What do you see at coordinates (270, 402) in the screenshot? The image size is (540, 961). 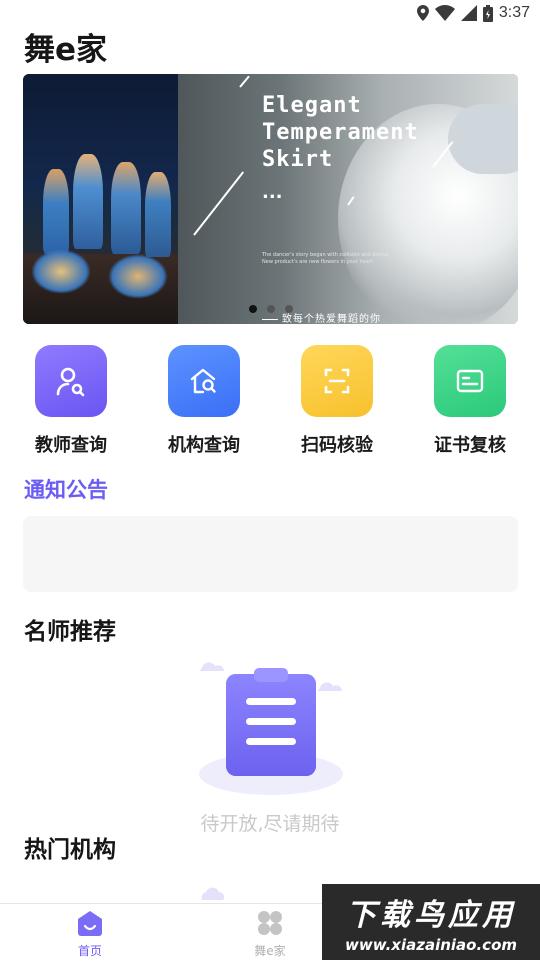 I see `quick-actions: 教师查询 机构查询 扫码核验 证书复核` at bounding box center [270, 402].